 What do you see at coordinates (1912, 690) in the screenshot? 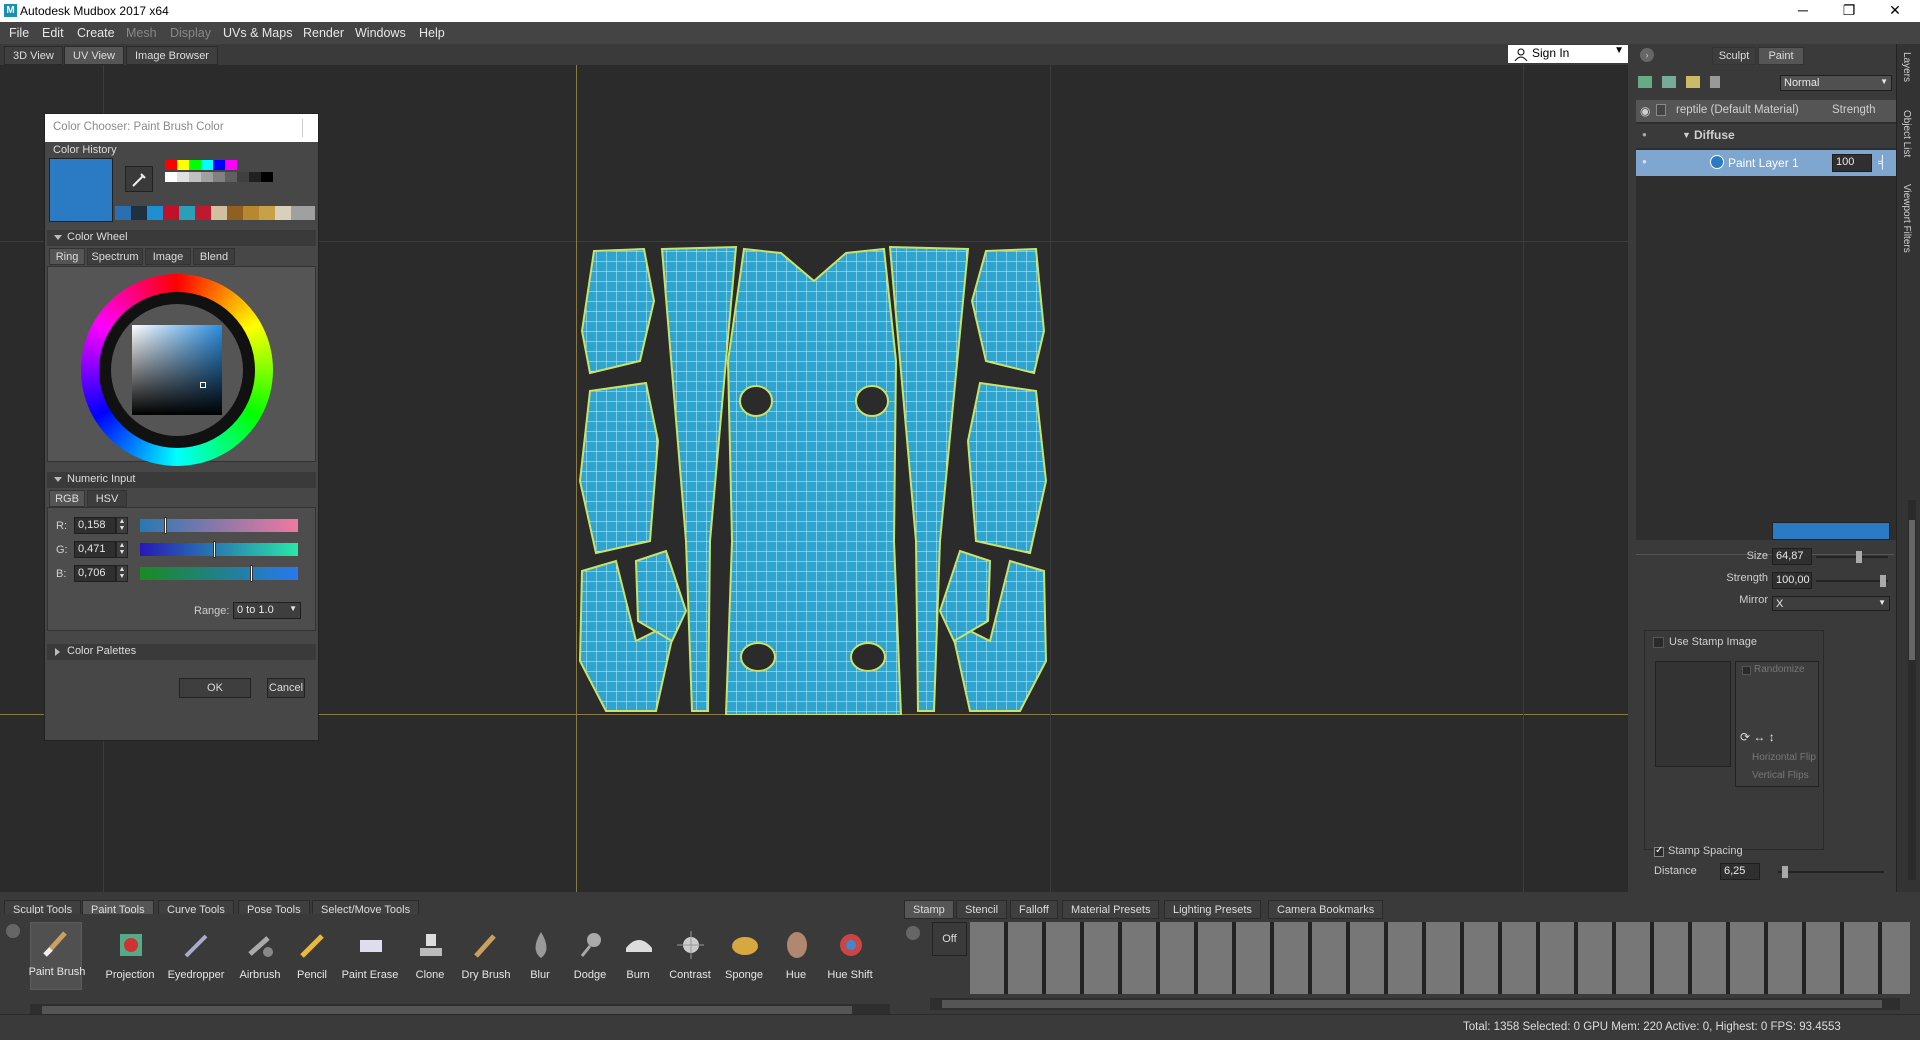
I see `properties-scrollbar` at bounding box center [1912, 690].